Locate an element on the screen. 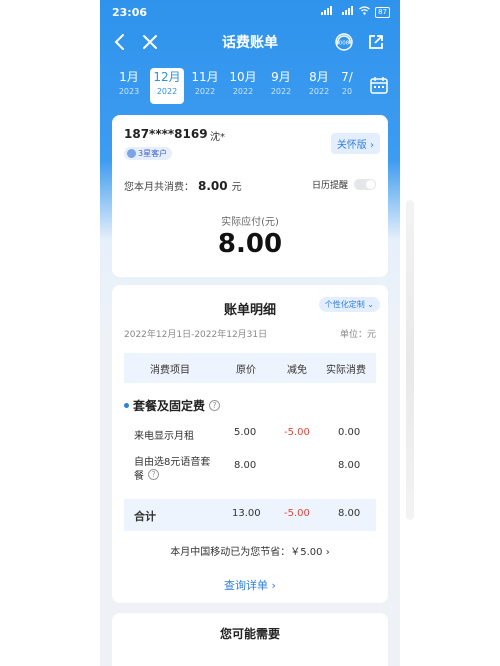 The height and width of the screenshot is (666, 500). monthly-total-label: 您本月共消费： is located at coordinates (159, 187).